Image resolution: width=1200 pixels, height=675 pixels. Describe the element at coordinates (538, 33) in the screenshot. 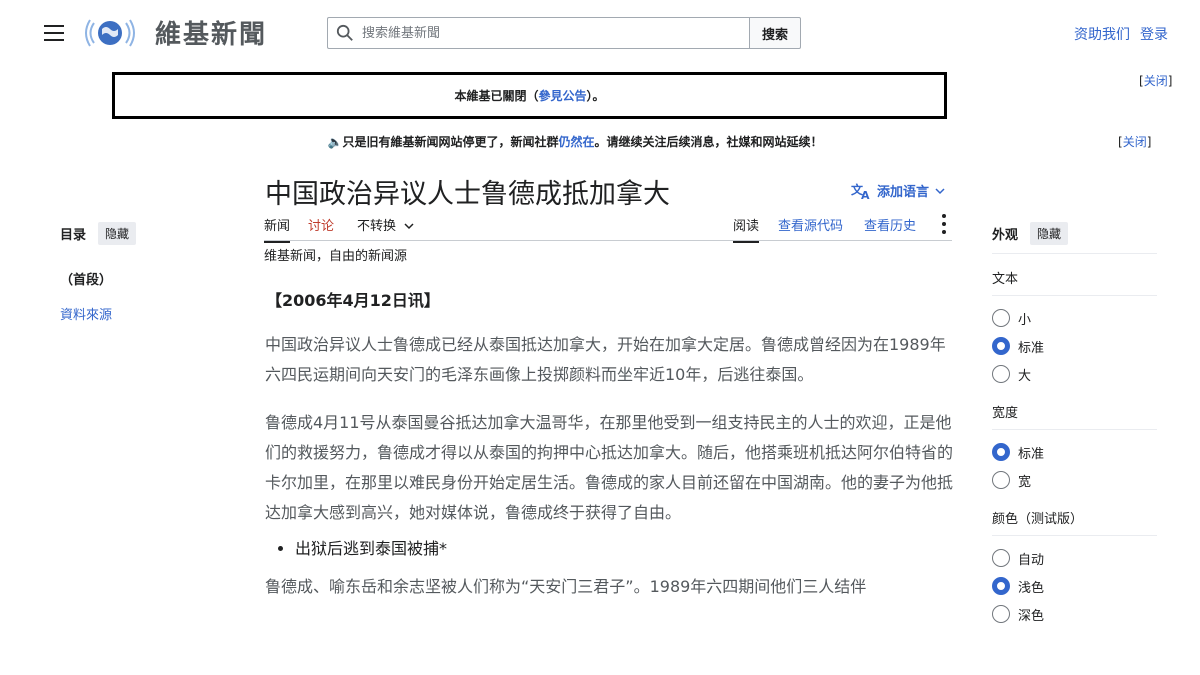

I see `search-input` at that location.